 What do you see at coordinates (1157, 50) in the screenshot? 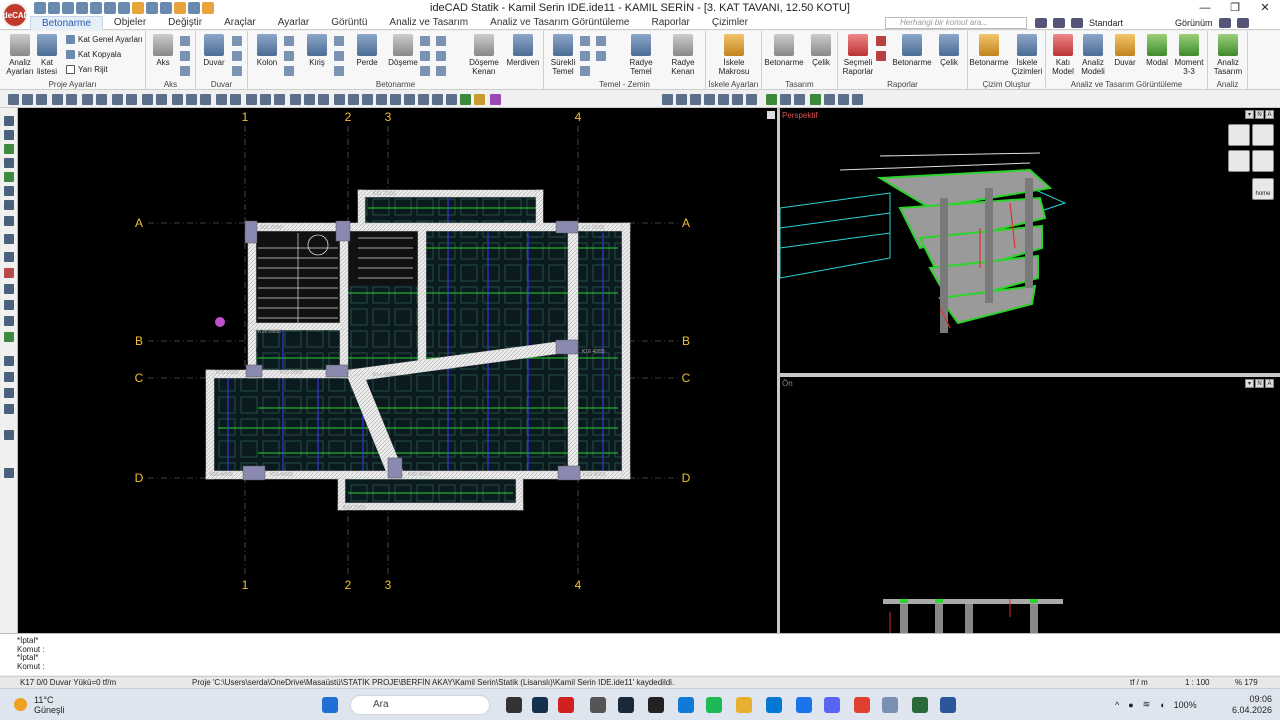
I see `modal-button: Modal` at bounding box center [1157, 50].